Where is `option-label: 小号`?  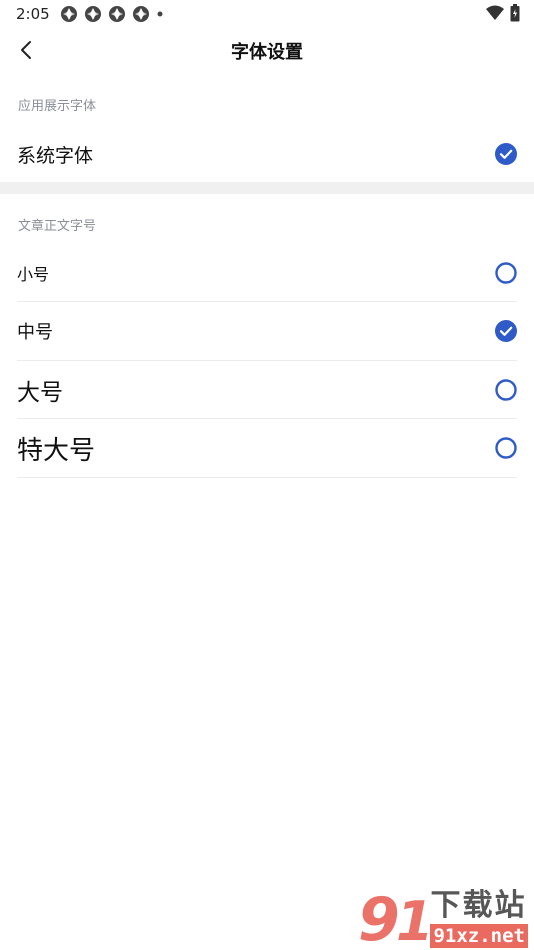 option-label: 小号 is located at coordinates (33, 274).